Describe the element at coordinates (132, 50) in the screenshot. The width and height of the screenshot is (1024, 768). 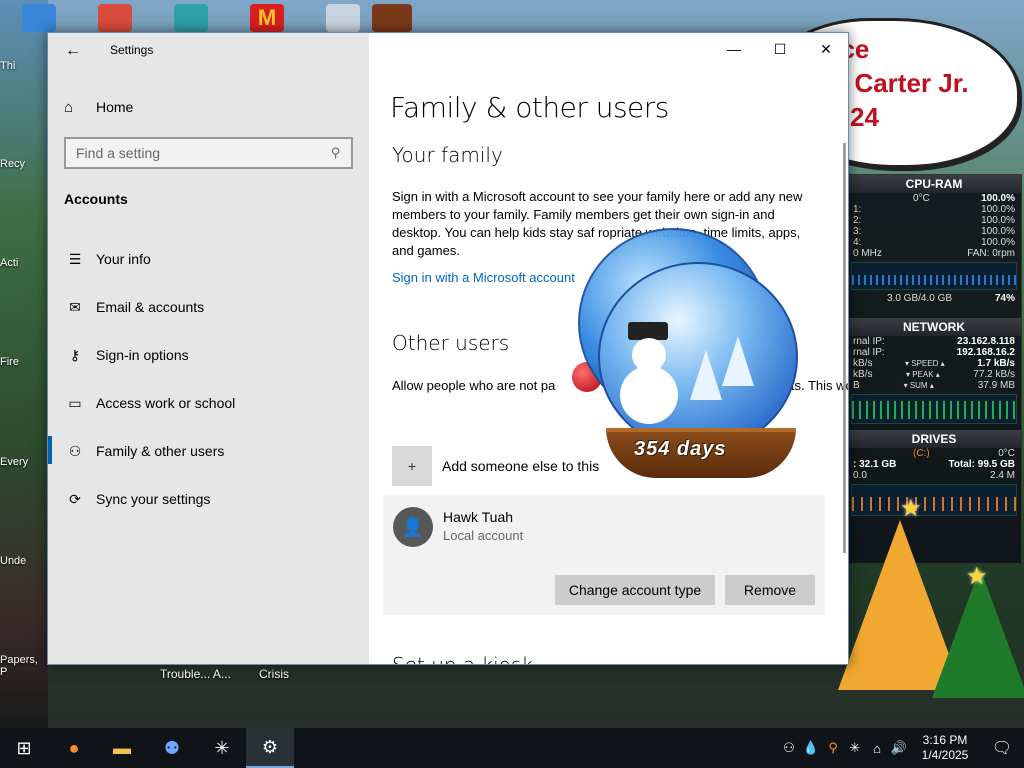
I see `window-title: Settings` at that location.